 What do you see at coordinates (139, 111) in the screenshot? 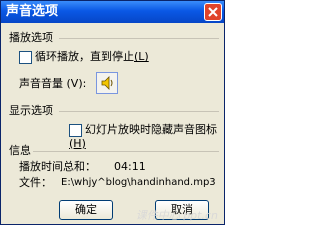
I see `display-divider` at bounding box center [139, 111].